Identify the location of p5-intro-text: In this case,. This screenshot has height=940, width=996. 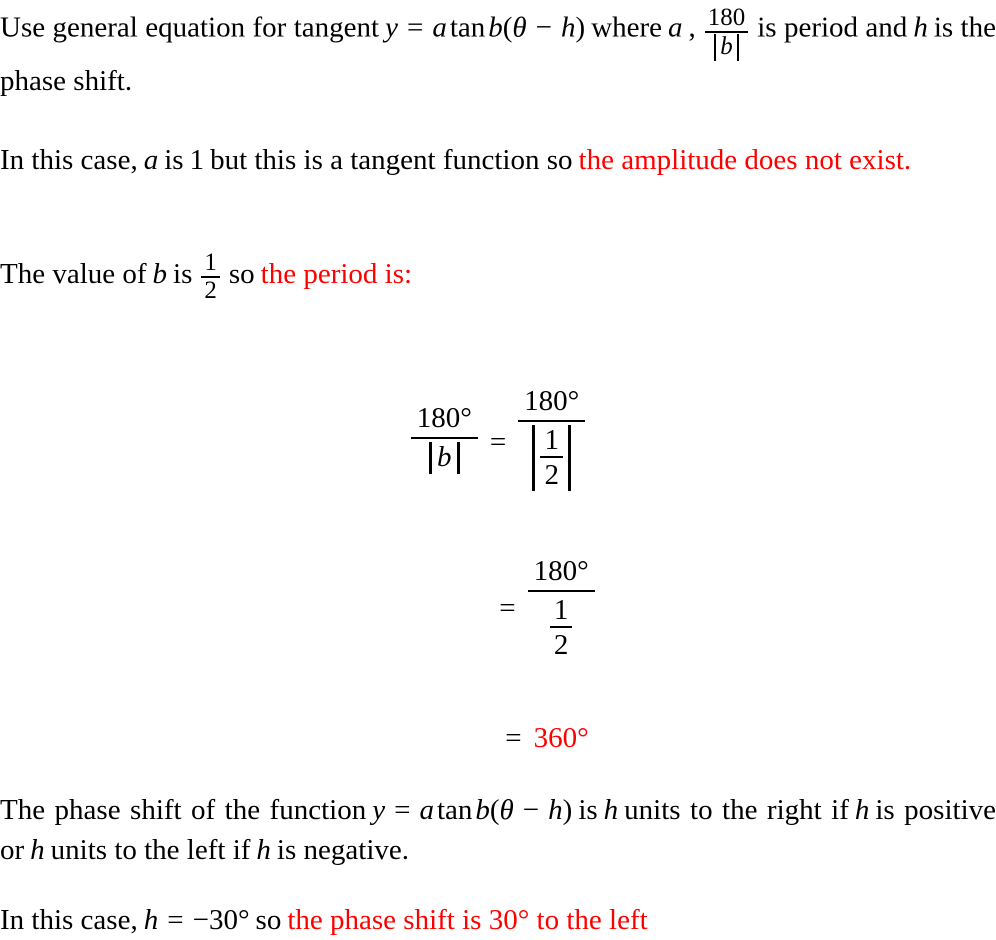
(69, 920).